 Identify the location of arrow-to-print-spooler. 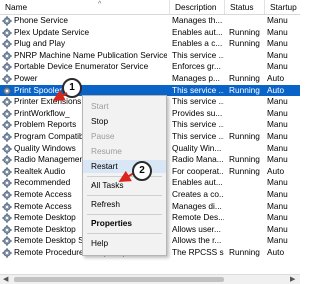
(60, 95).